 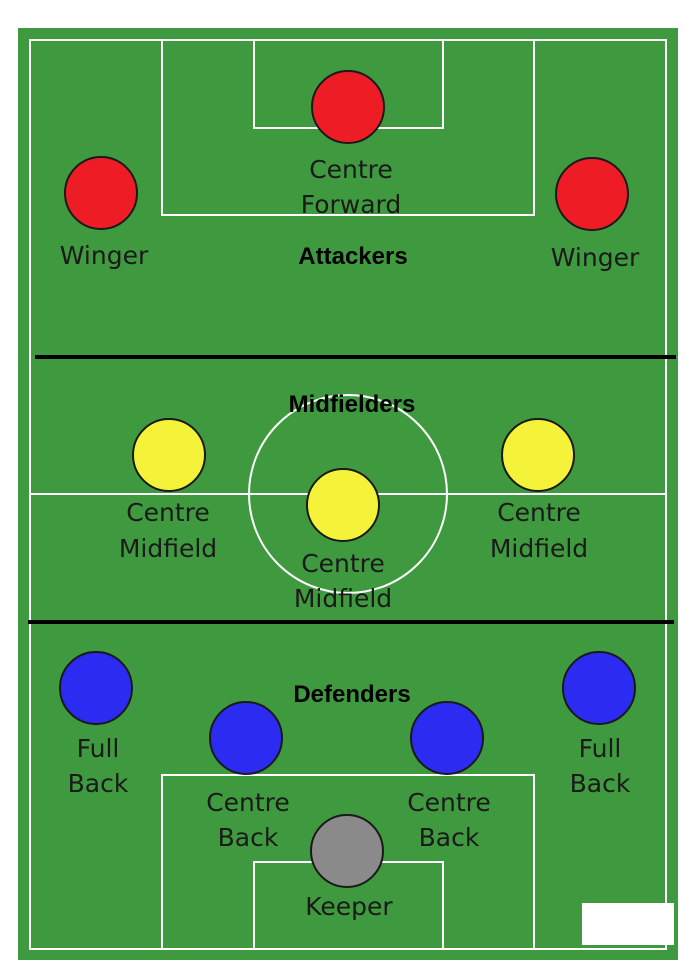 I want to click on centre-mid-centre-label-line1: Centre, so click(x=343, y=563).